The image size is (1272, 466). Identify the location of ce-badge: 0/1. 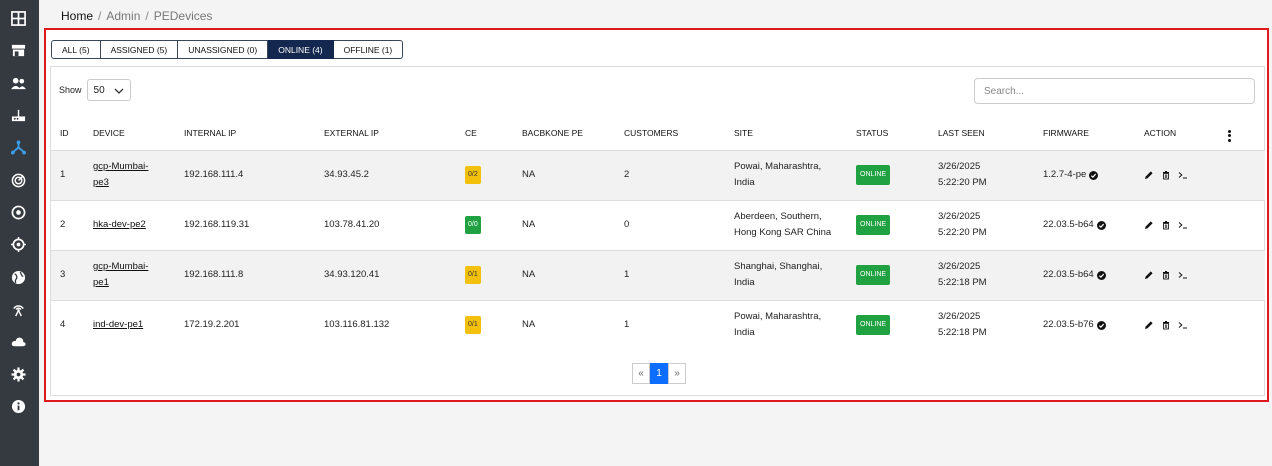
(473, 275).